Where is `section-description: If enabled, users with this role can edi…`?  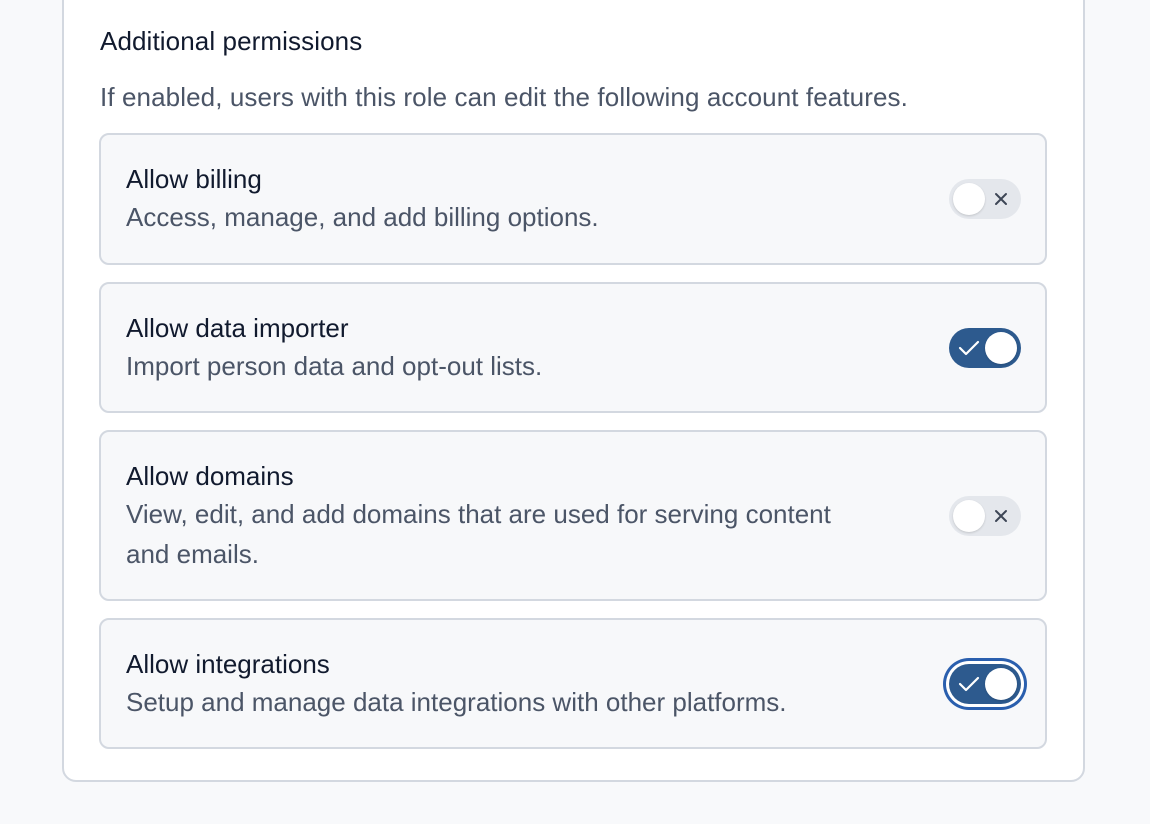
section-description: If enabled, users with this role can edi… is located at coordinates (504, 97).